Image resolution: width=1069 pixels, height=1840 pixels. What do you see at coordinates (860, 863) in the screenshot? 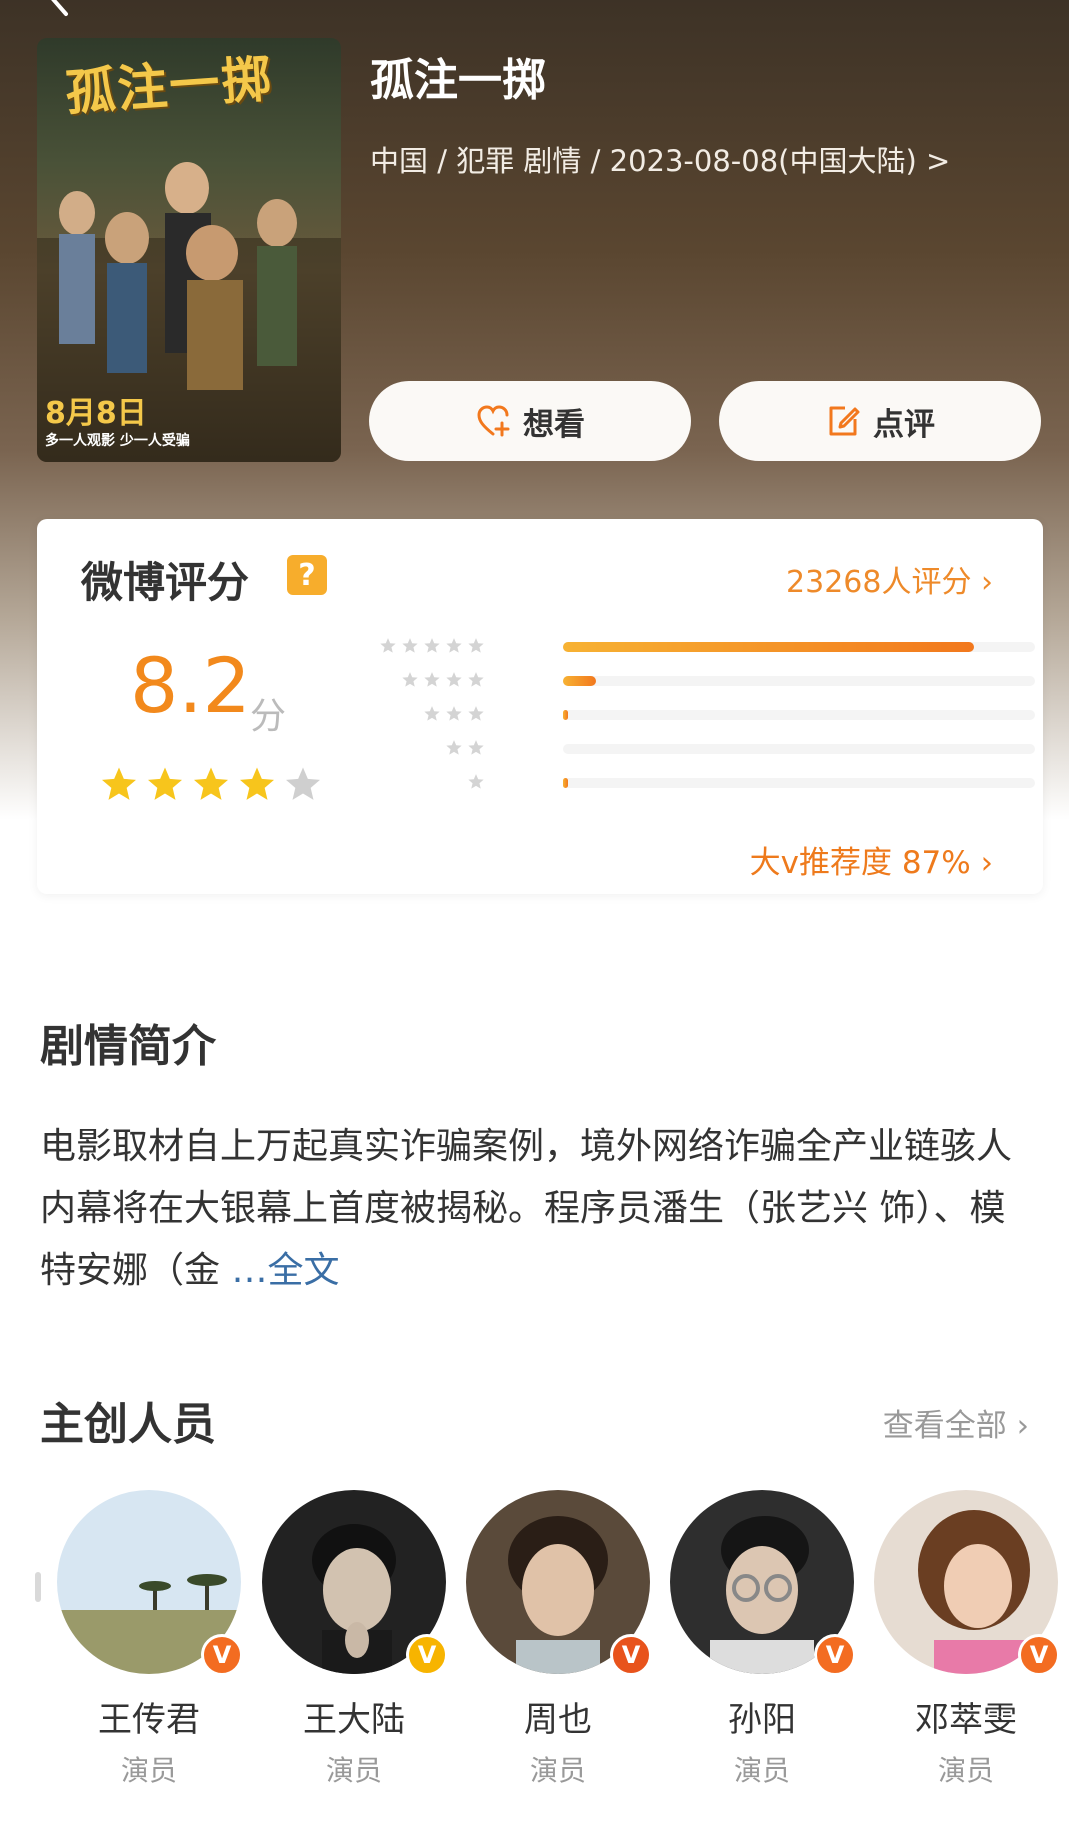
I see `recommend-text: 大v推荐度 87%` at bounding box center [860, 863].